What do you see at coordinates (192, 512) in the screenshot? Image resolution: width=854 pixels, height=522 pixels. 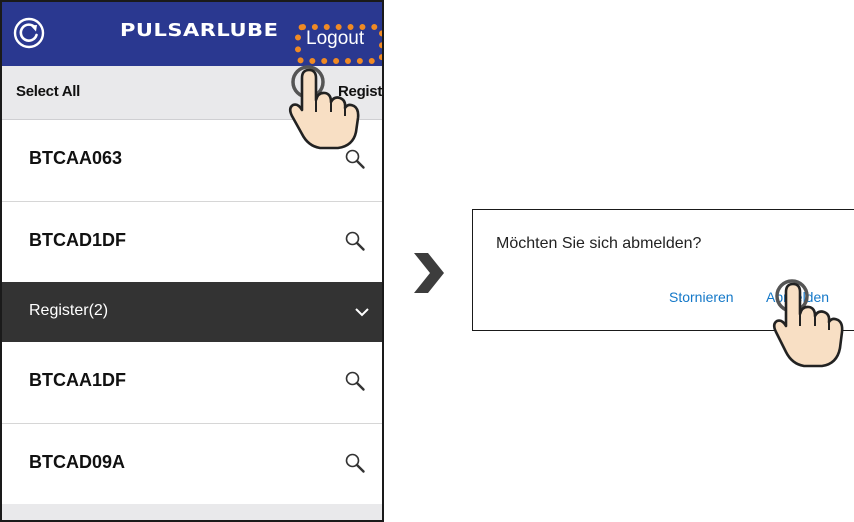 I see `list-footer` at bounding box center [192, 512].